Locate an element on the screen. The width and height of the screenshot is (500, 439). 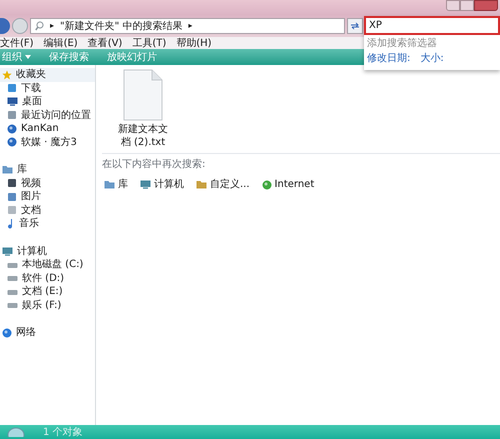
search-location-button: Internet is located at coordinates (288, 184).